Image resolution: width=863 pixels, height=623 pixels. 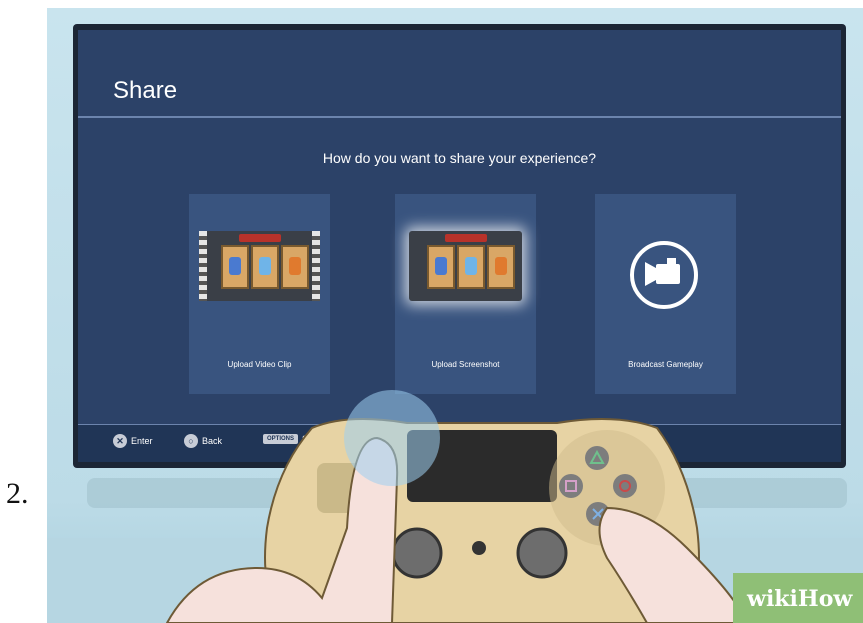 What do you see at coordinates (465, 266) in the screenshot?
I see `screenshot-thumbnail-icon` at bounding box center [465, 266].